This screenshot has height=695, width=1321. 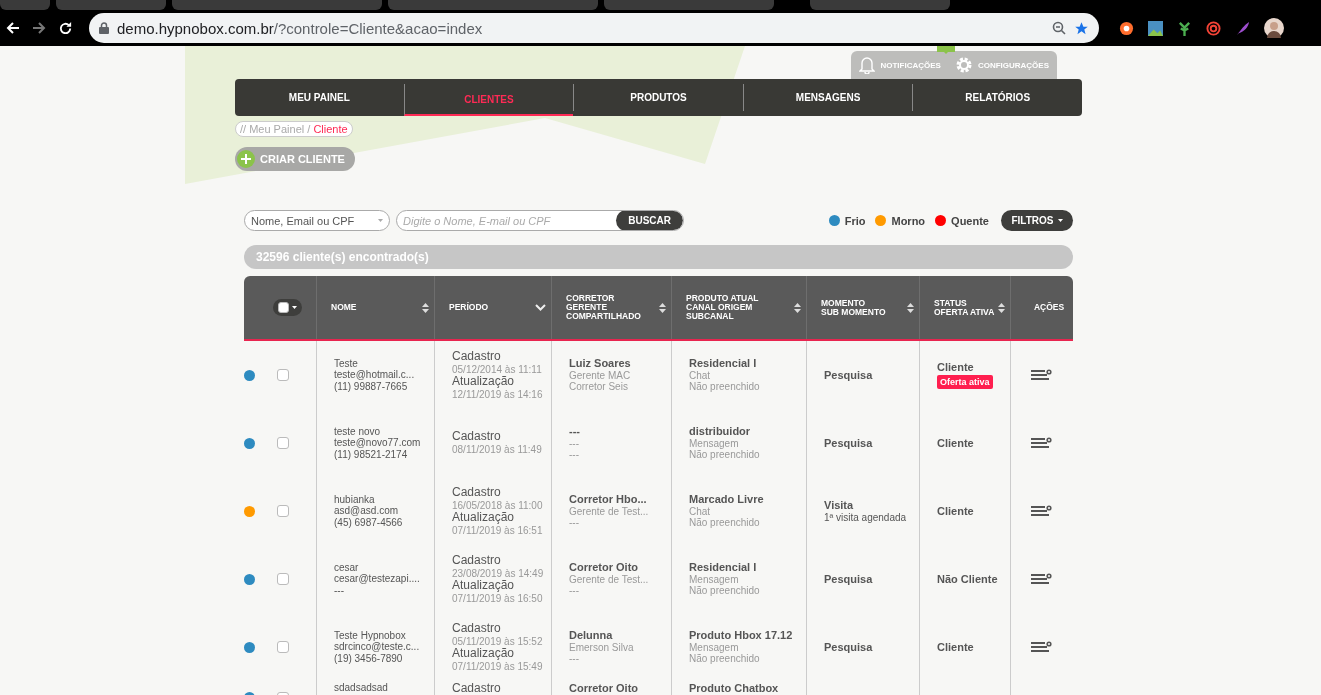 What do you see at coordinates (599, 387) in the screenshot?
I see `table-cell-text: Corretor Seis` at bounding box center [599, 387].